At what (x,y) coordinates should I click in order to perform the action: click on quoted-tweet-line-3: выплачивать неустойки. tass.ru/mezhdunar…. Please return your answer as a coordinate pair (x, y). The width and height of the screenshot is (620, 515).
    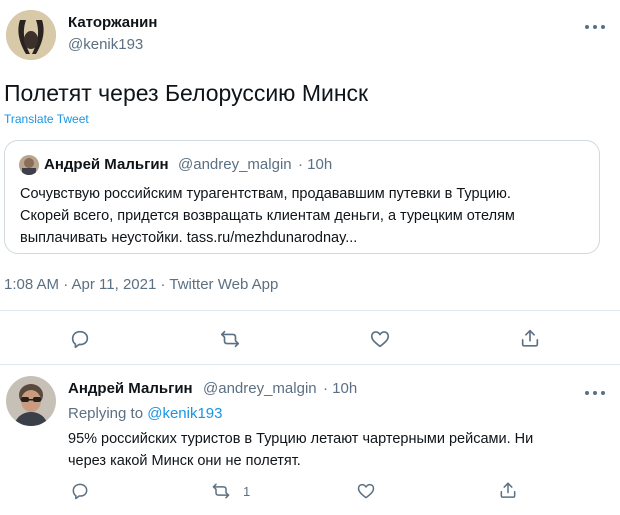
    Looking at the image, I should click on (189, 238).